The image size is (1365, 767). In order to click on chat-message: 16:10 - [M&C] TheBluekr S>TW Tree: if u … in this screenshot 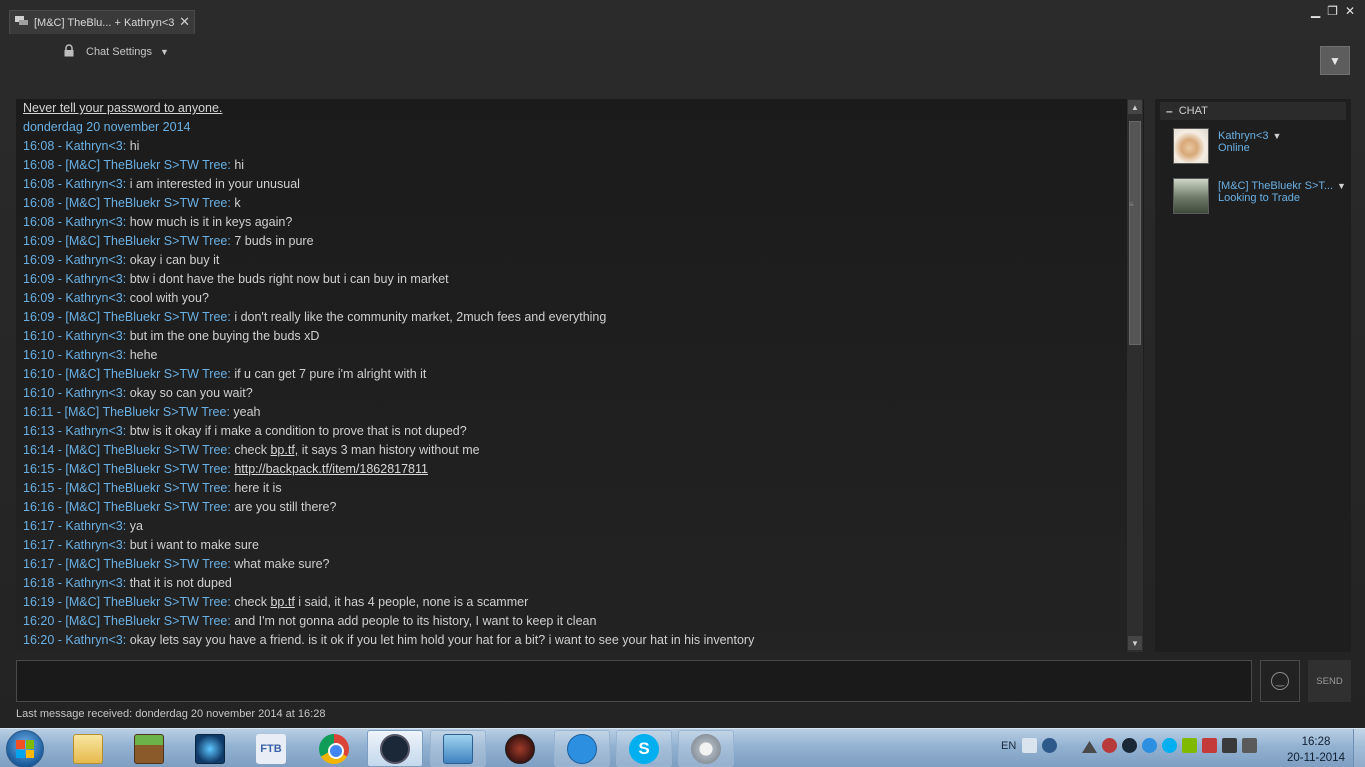, I will do `click(573, 374)`.